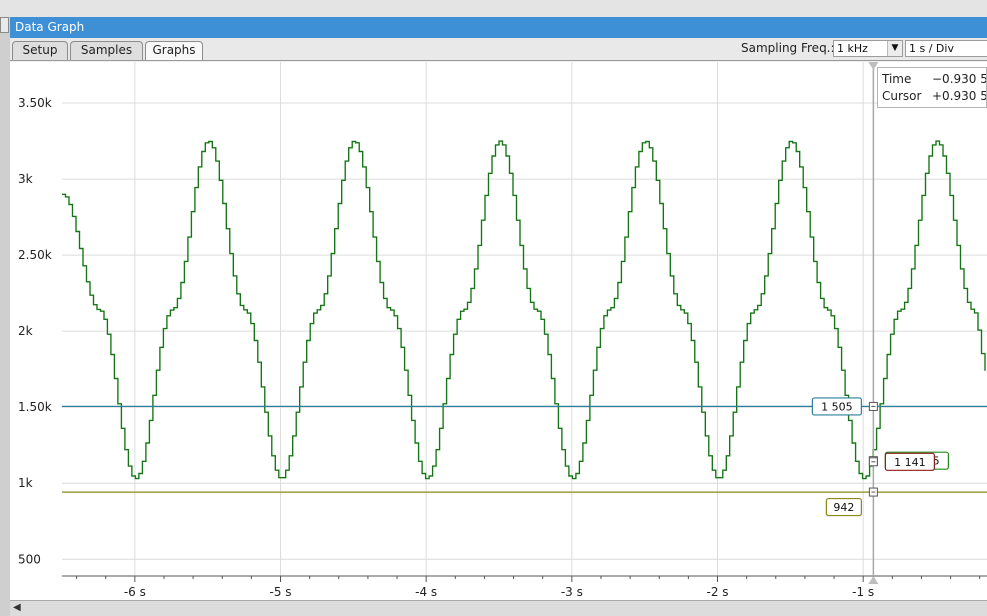 The image size is (987, 616). What do you see at coordinates (894, 48) in the screenshot?
I see `chevron-down-icon: ▼` at bounding box center [894, 48].